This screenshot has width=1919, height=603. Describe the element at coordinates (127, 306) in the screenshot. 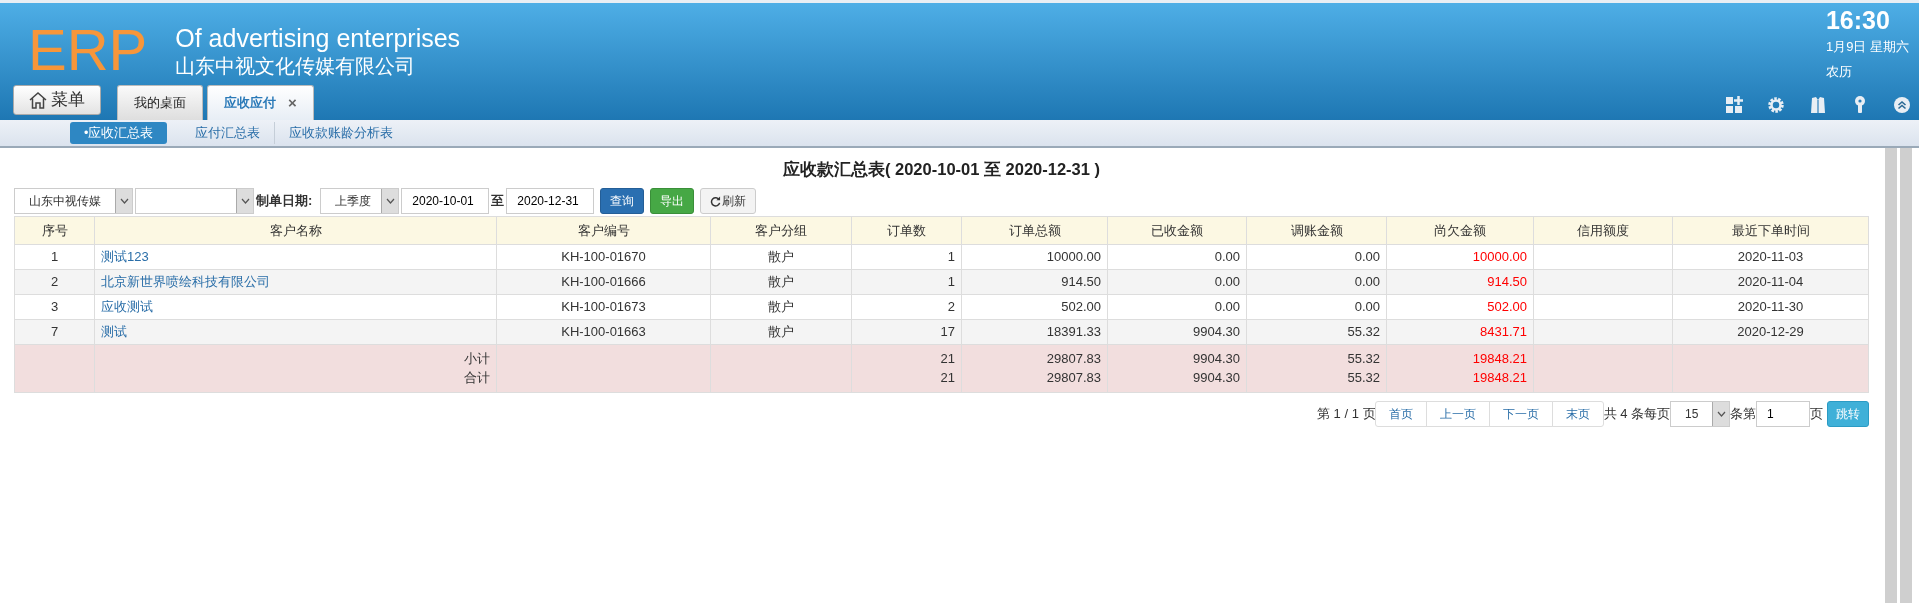

I see `customer-link: 应收测试` at that location.